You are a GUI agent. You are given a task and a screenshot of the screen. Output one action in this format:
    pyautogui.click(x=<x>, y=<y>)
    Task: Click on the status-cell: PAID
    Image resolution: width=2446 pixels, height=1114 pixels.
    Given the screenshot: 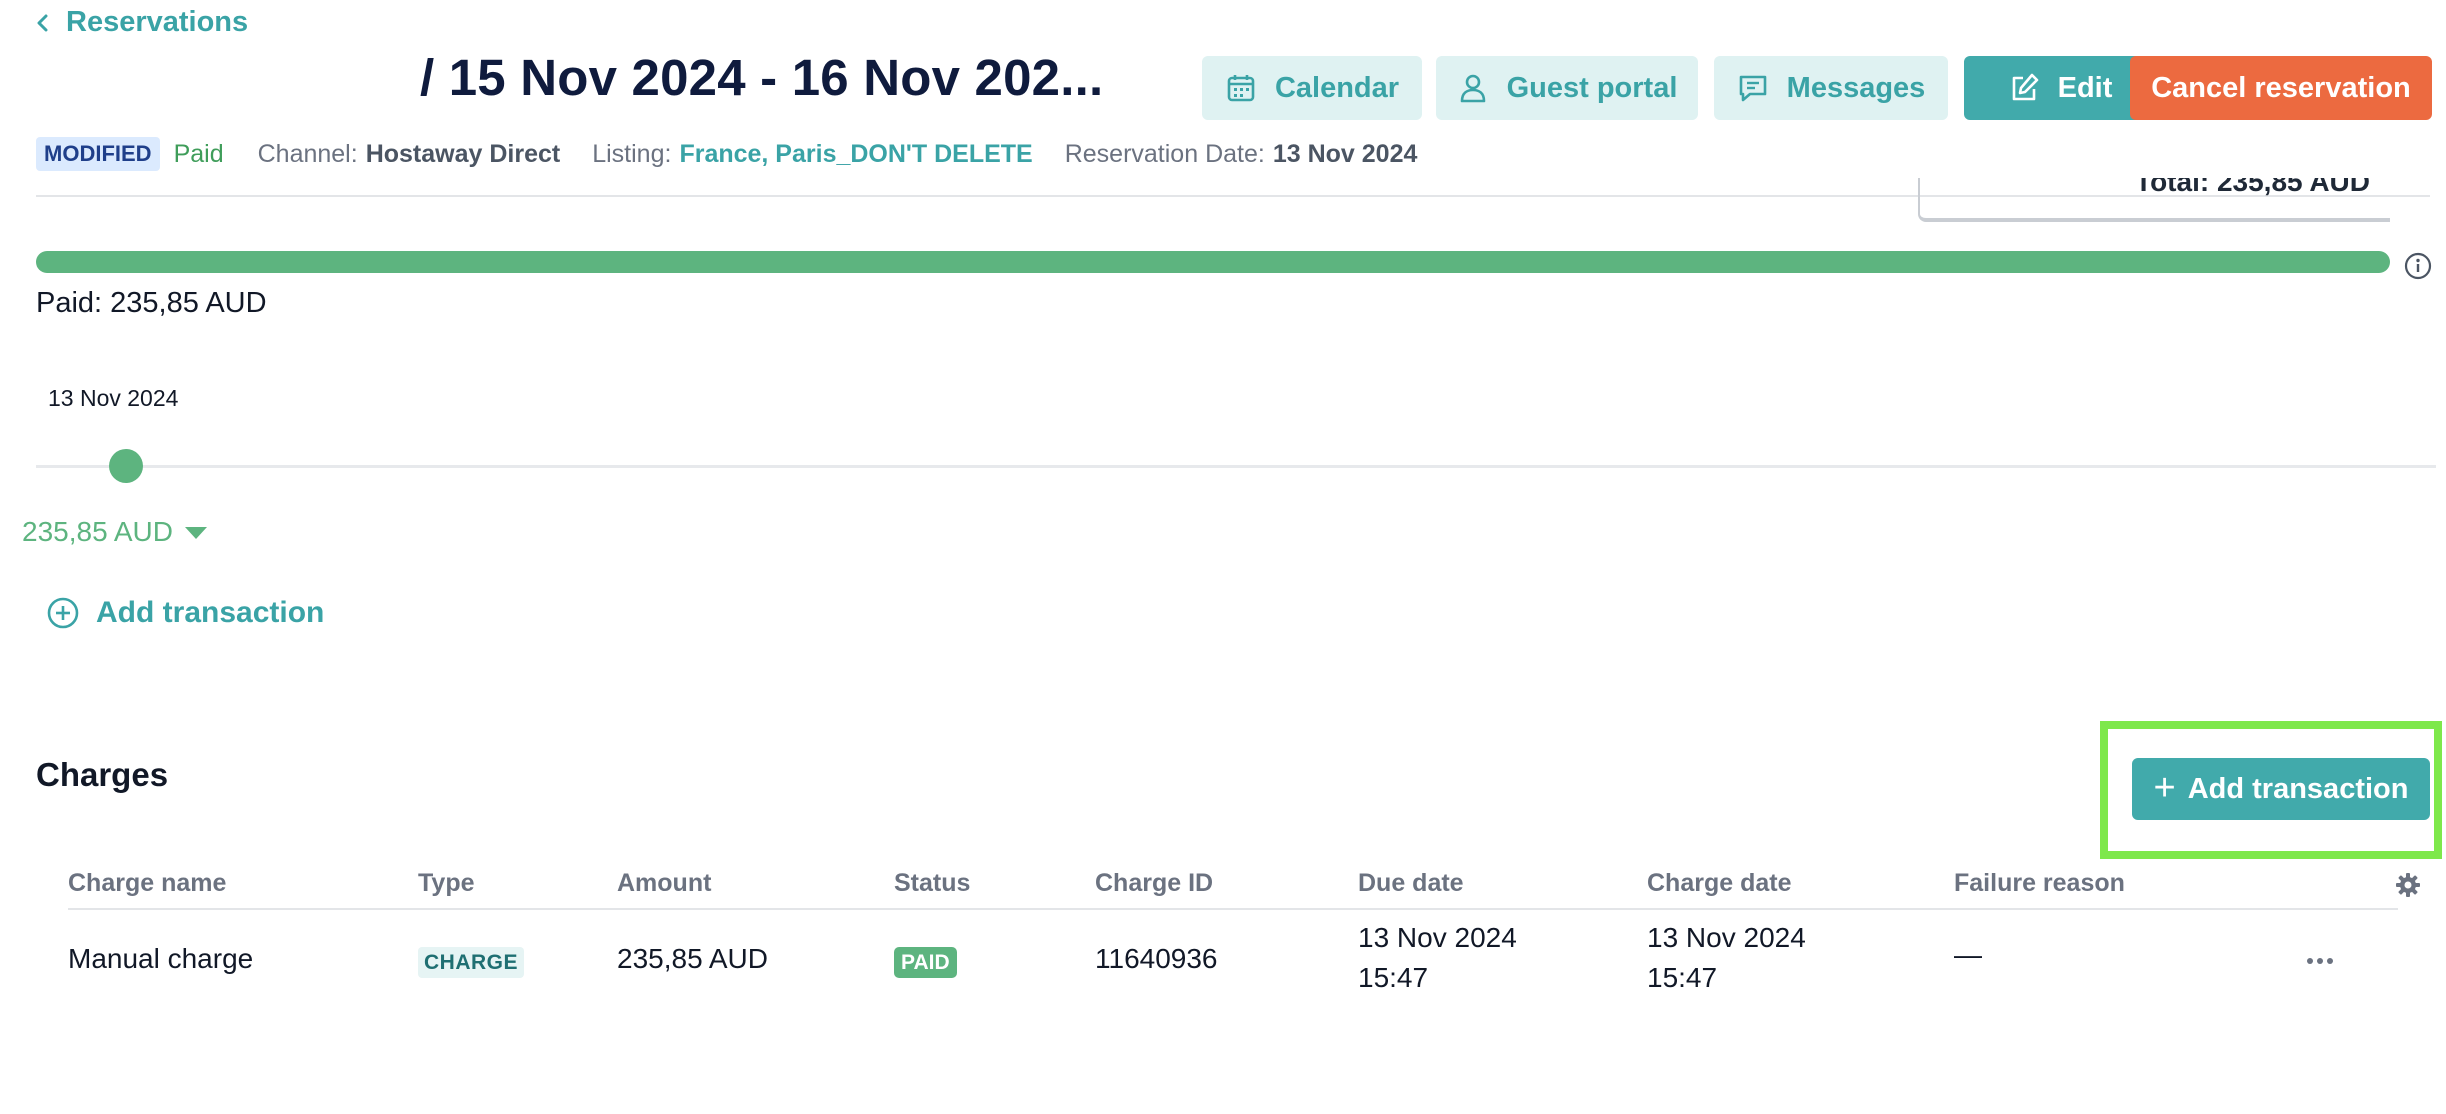 What is the action you would take?
    pyautogui.click(x=925, y=961)
    